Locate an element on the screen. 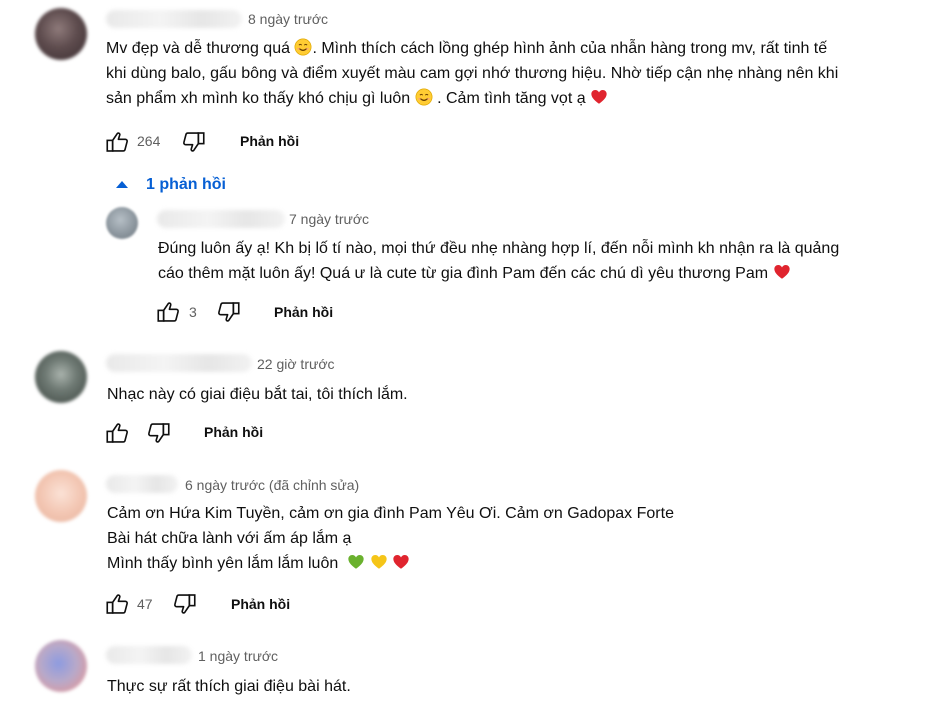  comment-timestamp: 8 ngày trước is located at coordinates (288, 19).